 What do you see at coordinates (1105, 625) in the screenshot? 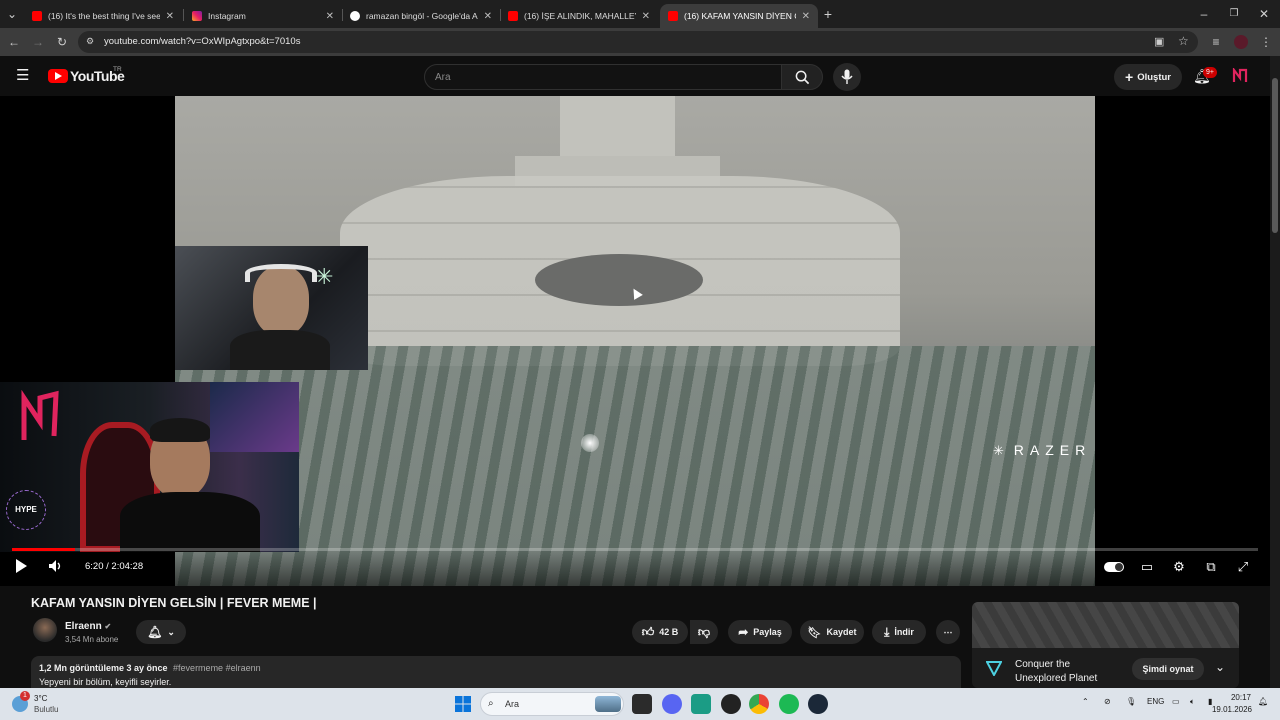
I see `ad-banner-image` at bounding box center [1105, 625].